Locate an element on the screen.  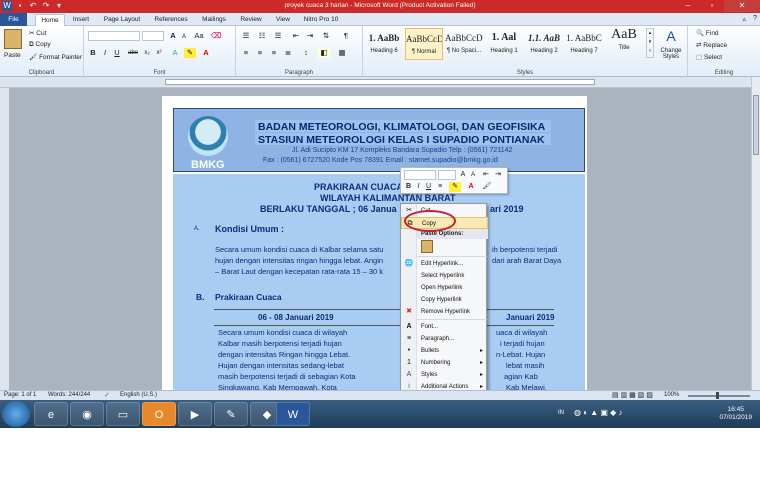
style-heading-6: 1. AaBb Heading 6 is located at coordinates (384, 44).